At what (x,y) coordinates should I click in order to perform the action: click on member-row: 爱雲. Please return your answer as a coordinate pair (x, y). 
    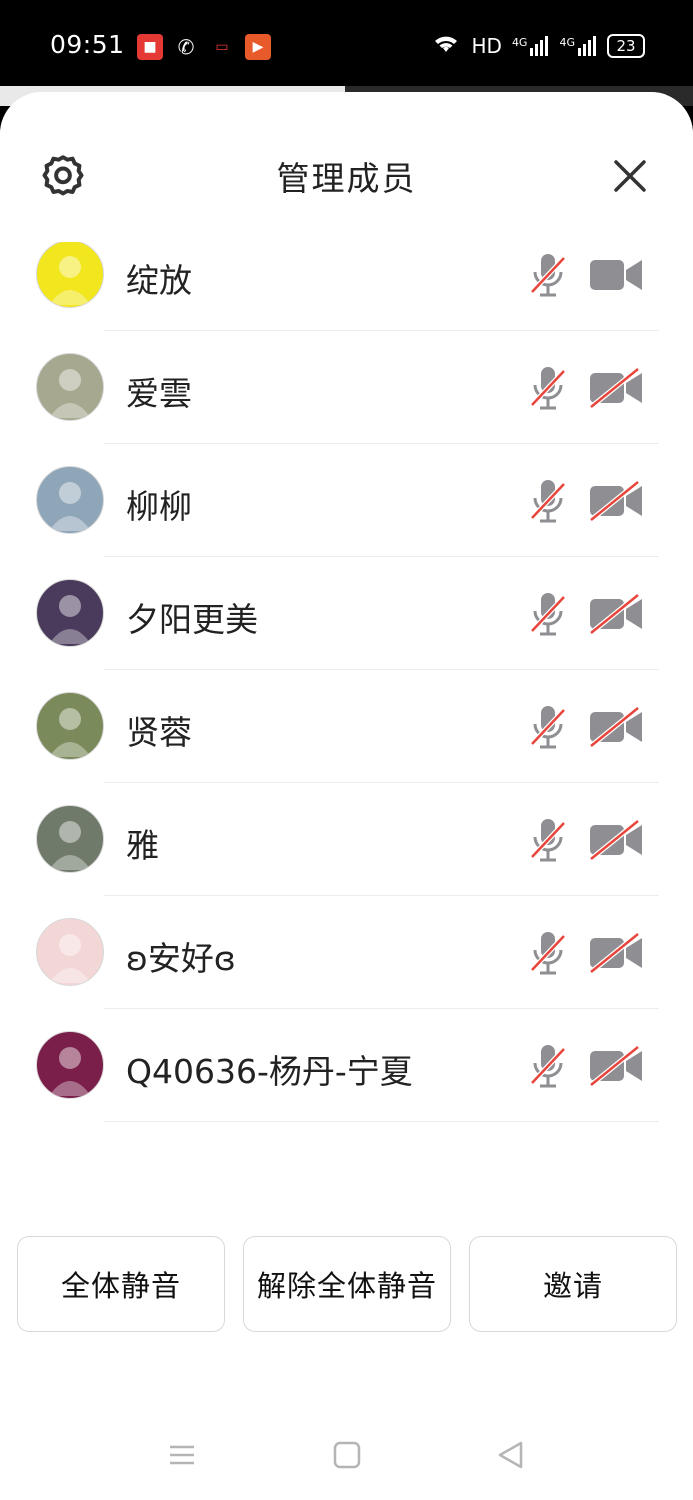
    Looking at the image, I should click on (346, 387).